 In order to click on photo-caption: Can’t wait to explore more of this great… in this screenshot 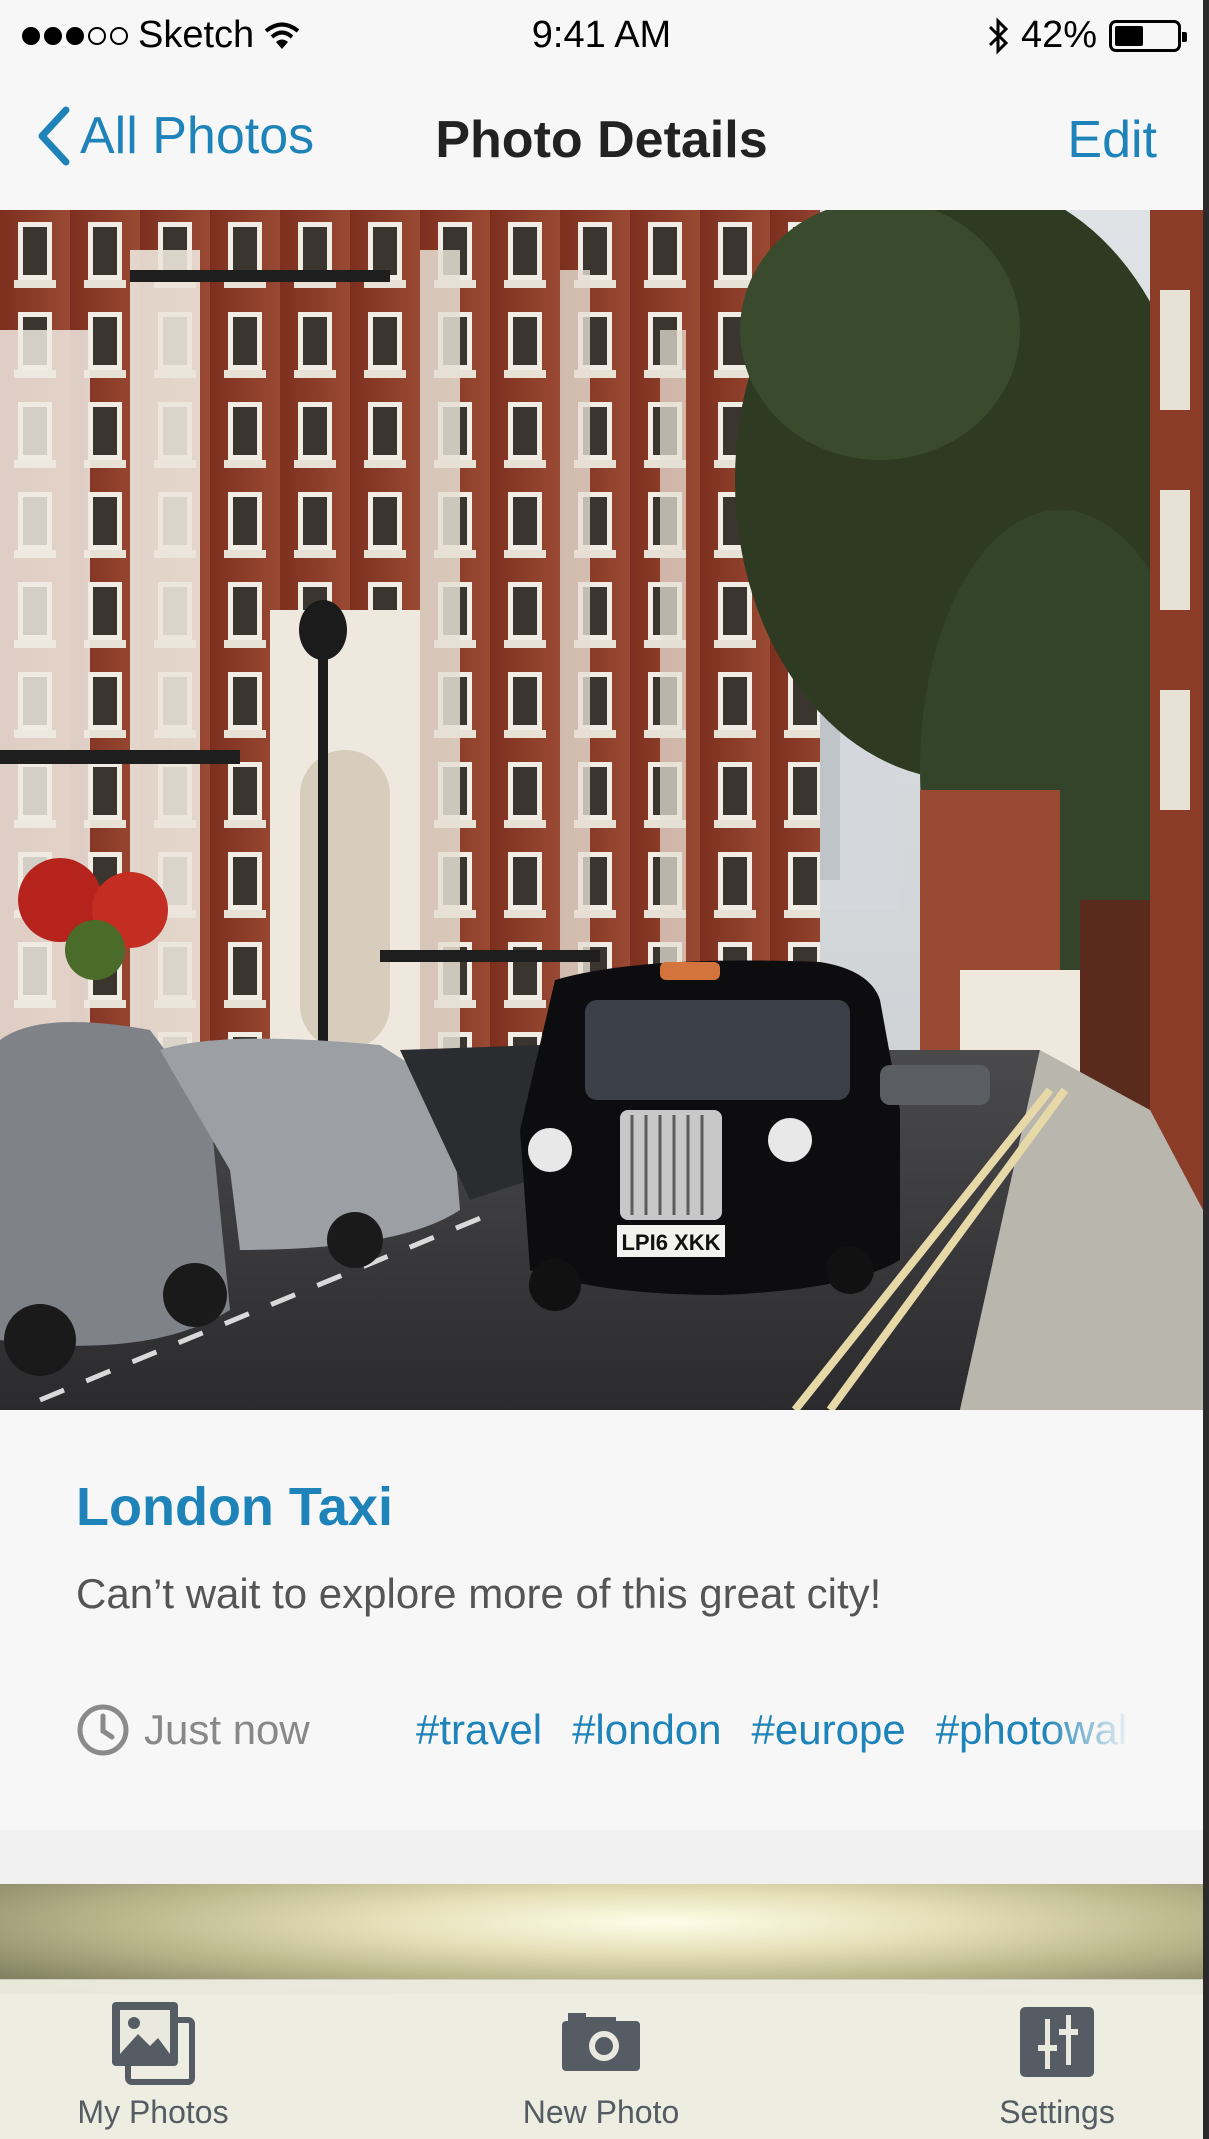, I will do `click(479, 1593)`.